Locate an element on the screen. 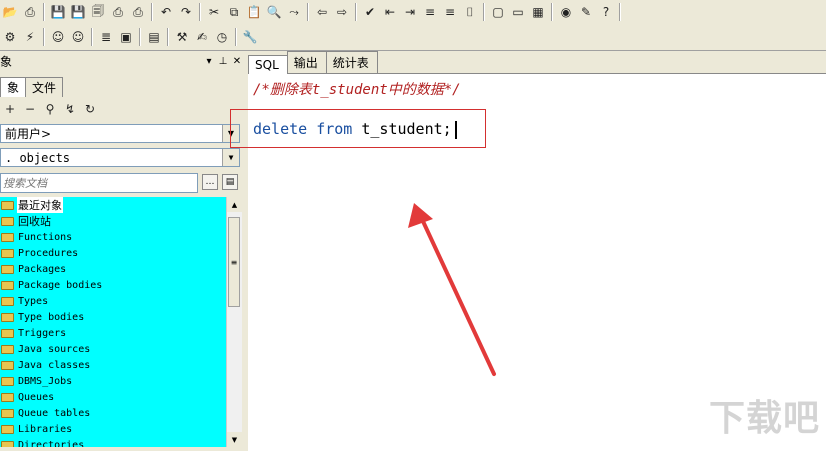 The height and width of the screenshot is (451, 826). notes-icon: ✍ is located at coordinates (202, 37).